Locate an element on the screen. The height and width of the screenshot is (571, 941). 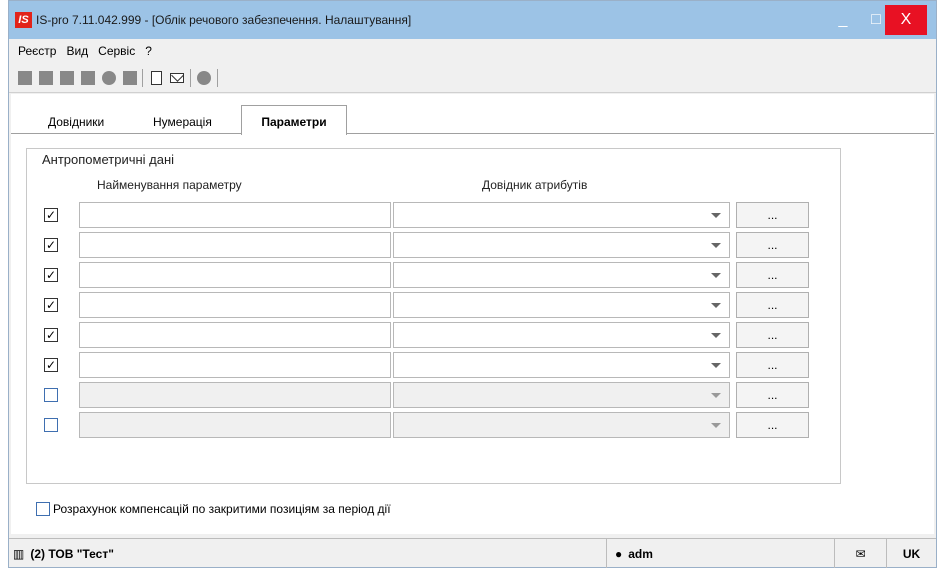
move-icon is located at coordinates (88, 78).